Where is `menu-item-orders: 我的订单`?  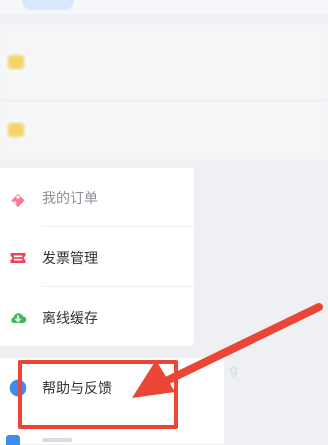
menu-item-orders: 我的订单 is located at coordinates (97, 197).